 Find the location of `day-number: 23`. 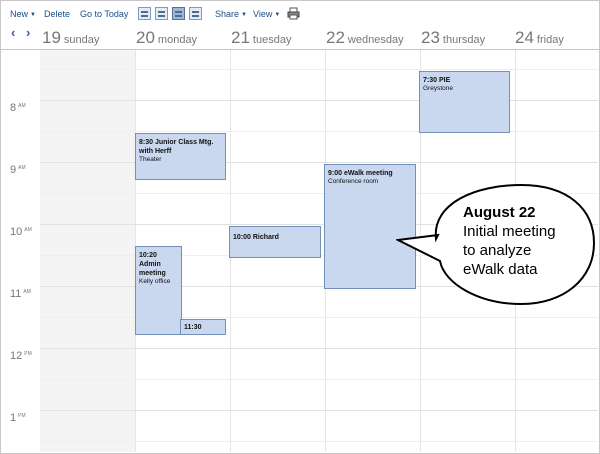

day-number: 23 is located at coordinates (430, 37).